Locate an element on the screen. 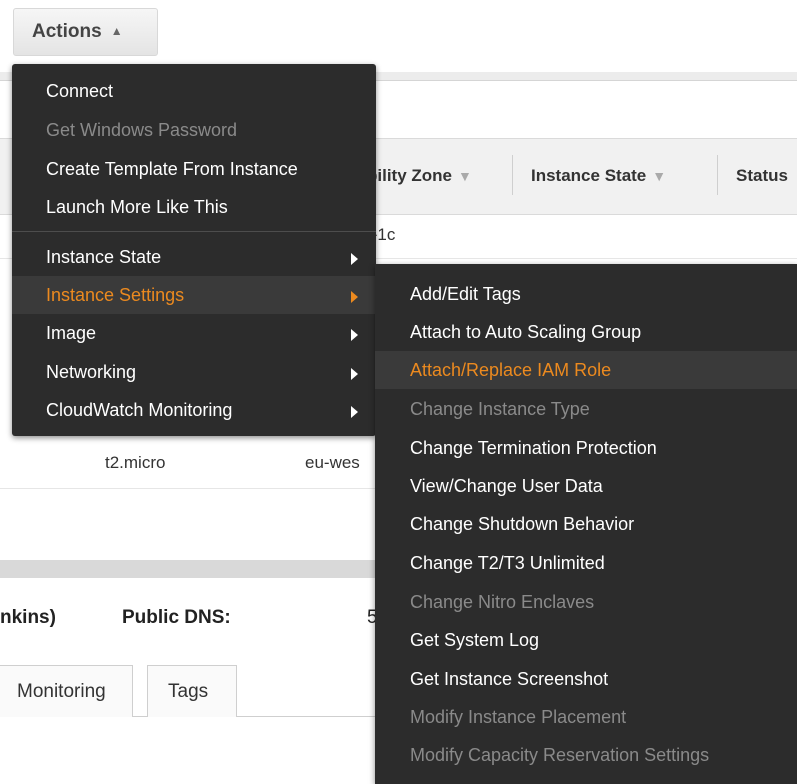 The height and width of the screenshot is (784, 797). menu-item-label: Connect is located at coordinates (80, 90).